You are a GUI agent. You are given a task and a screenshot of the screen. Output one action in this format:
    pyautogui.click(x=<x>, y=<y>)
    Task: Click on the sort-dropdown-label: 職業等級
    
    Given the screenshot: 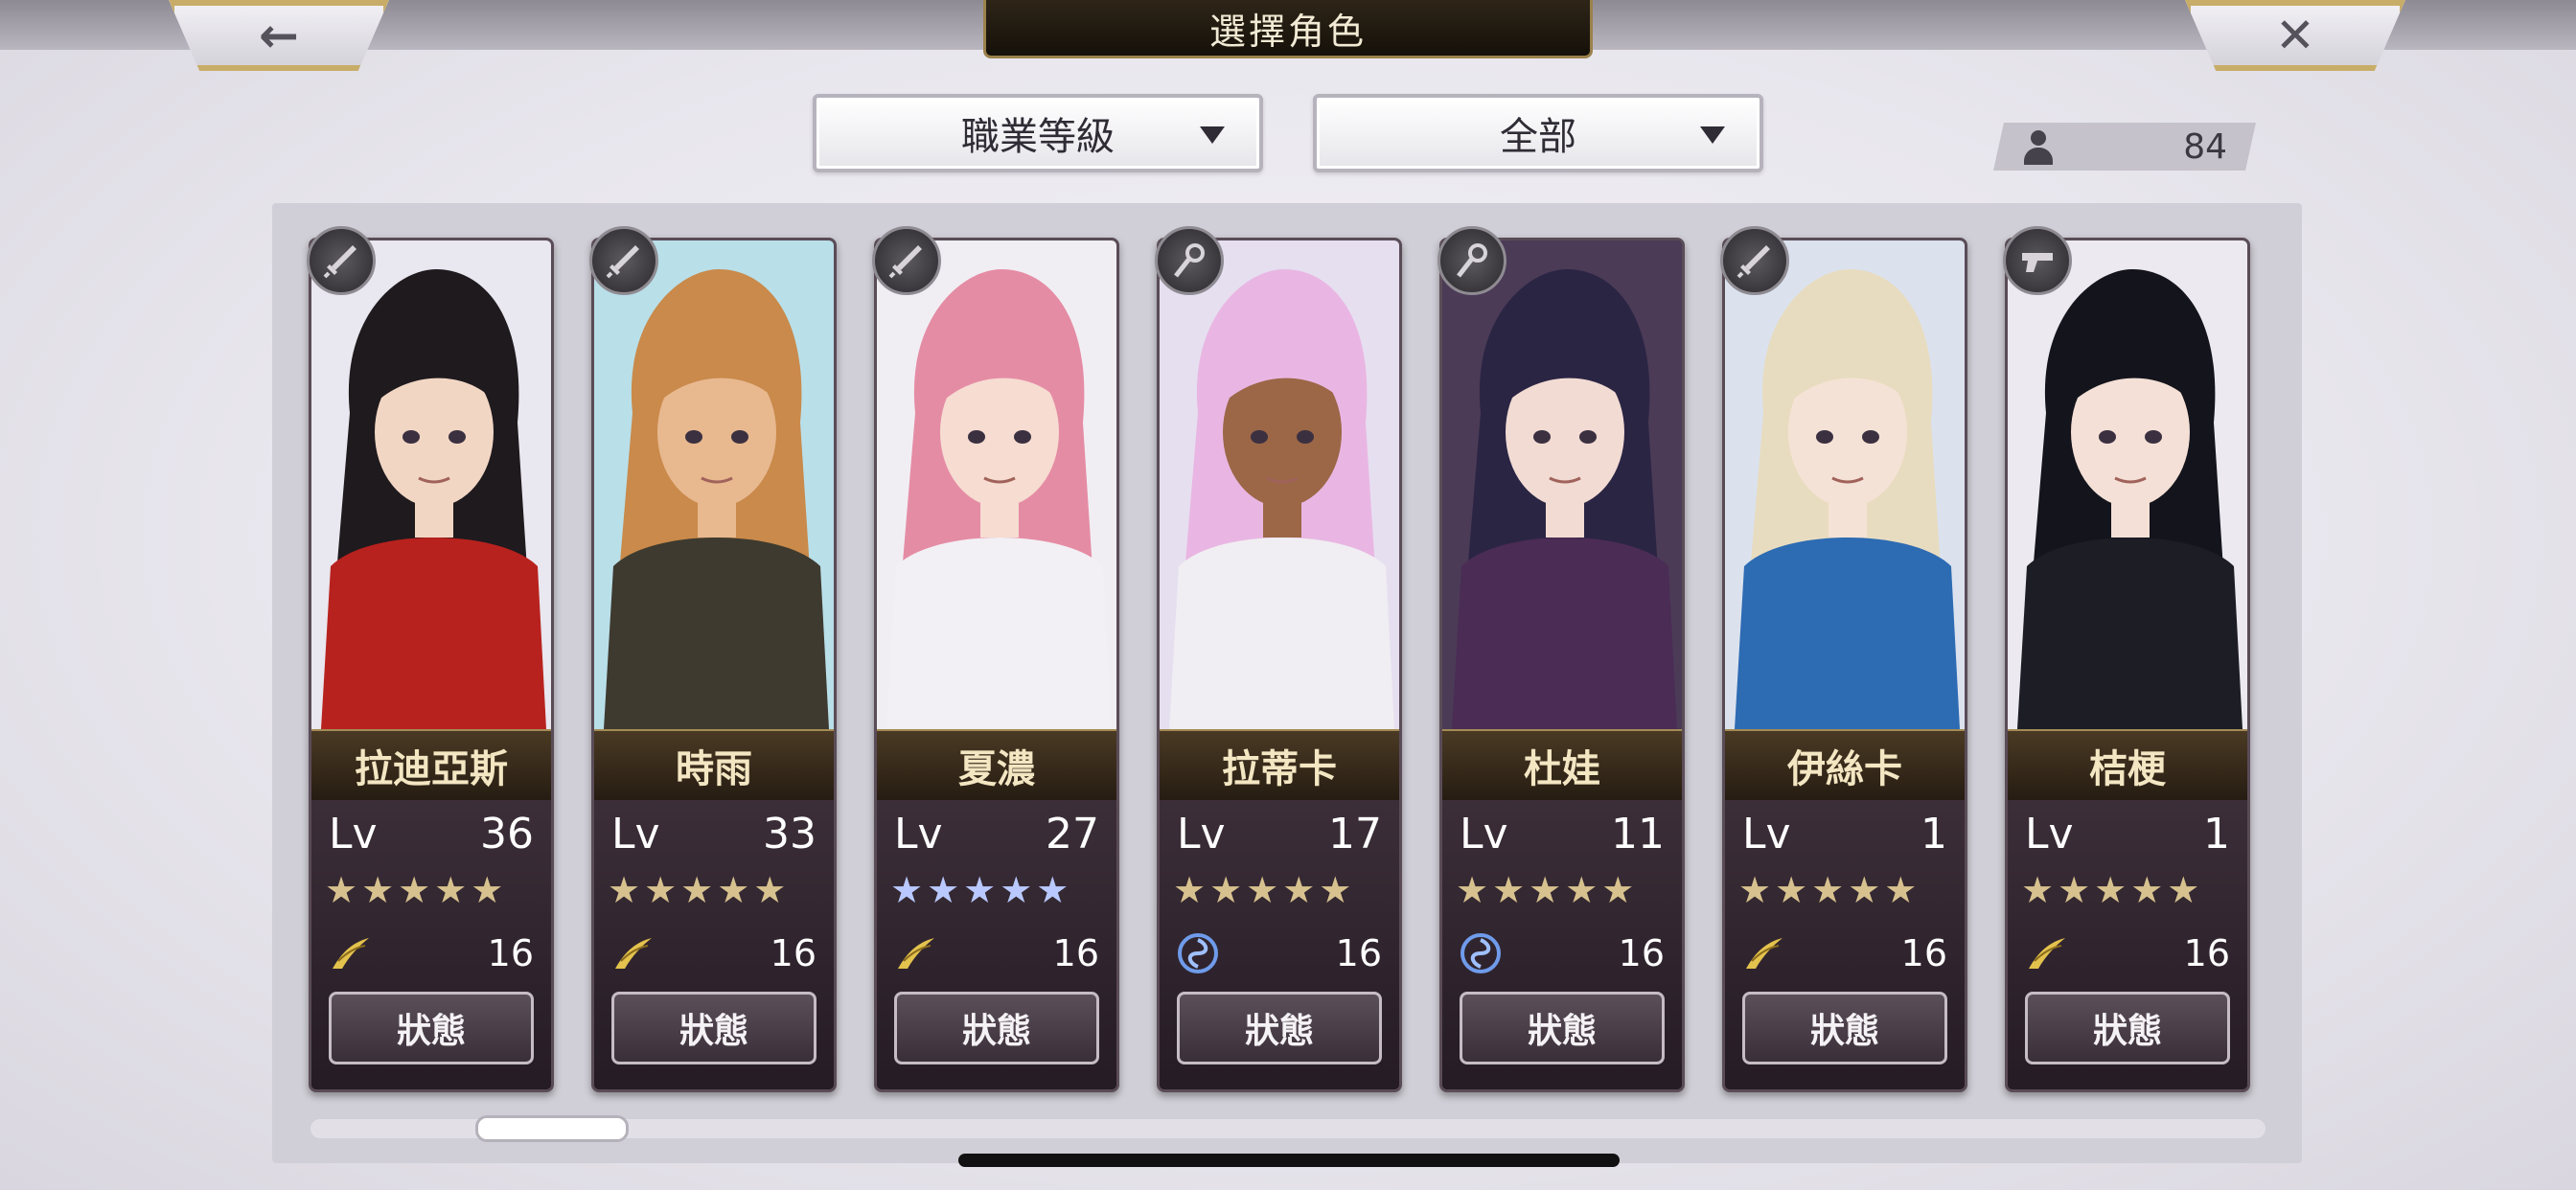 What is the action you would take?
    pyautogui.click(x=1038, y=137)
    